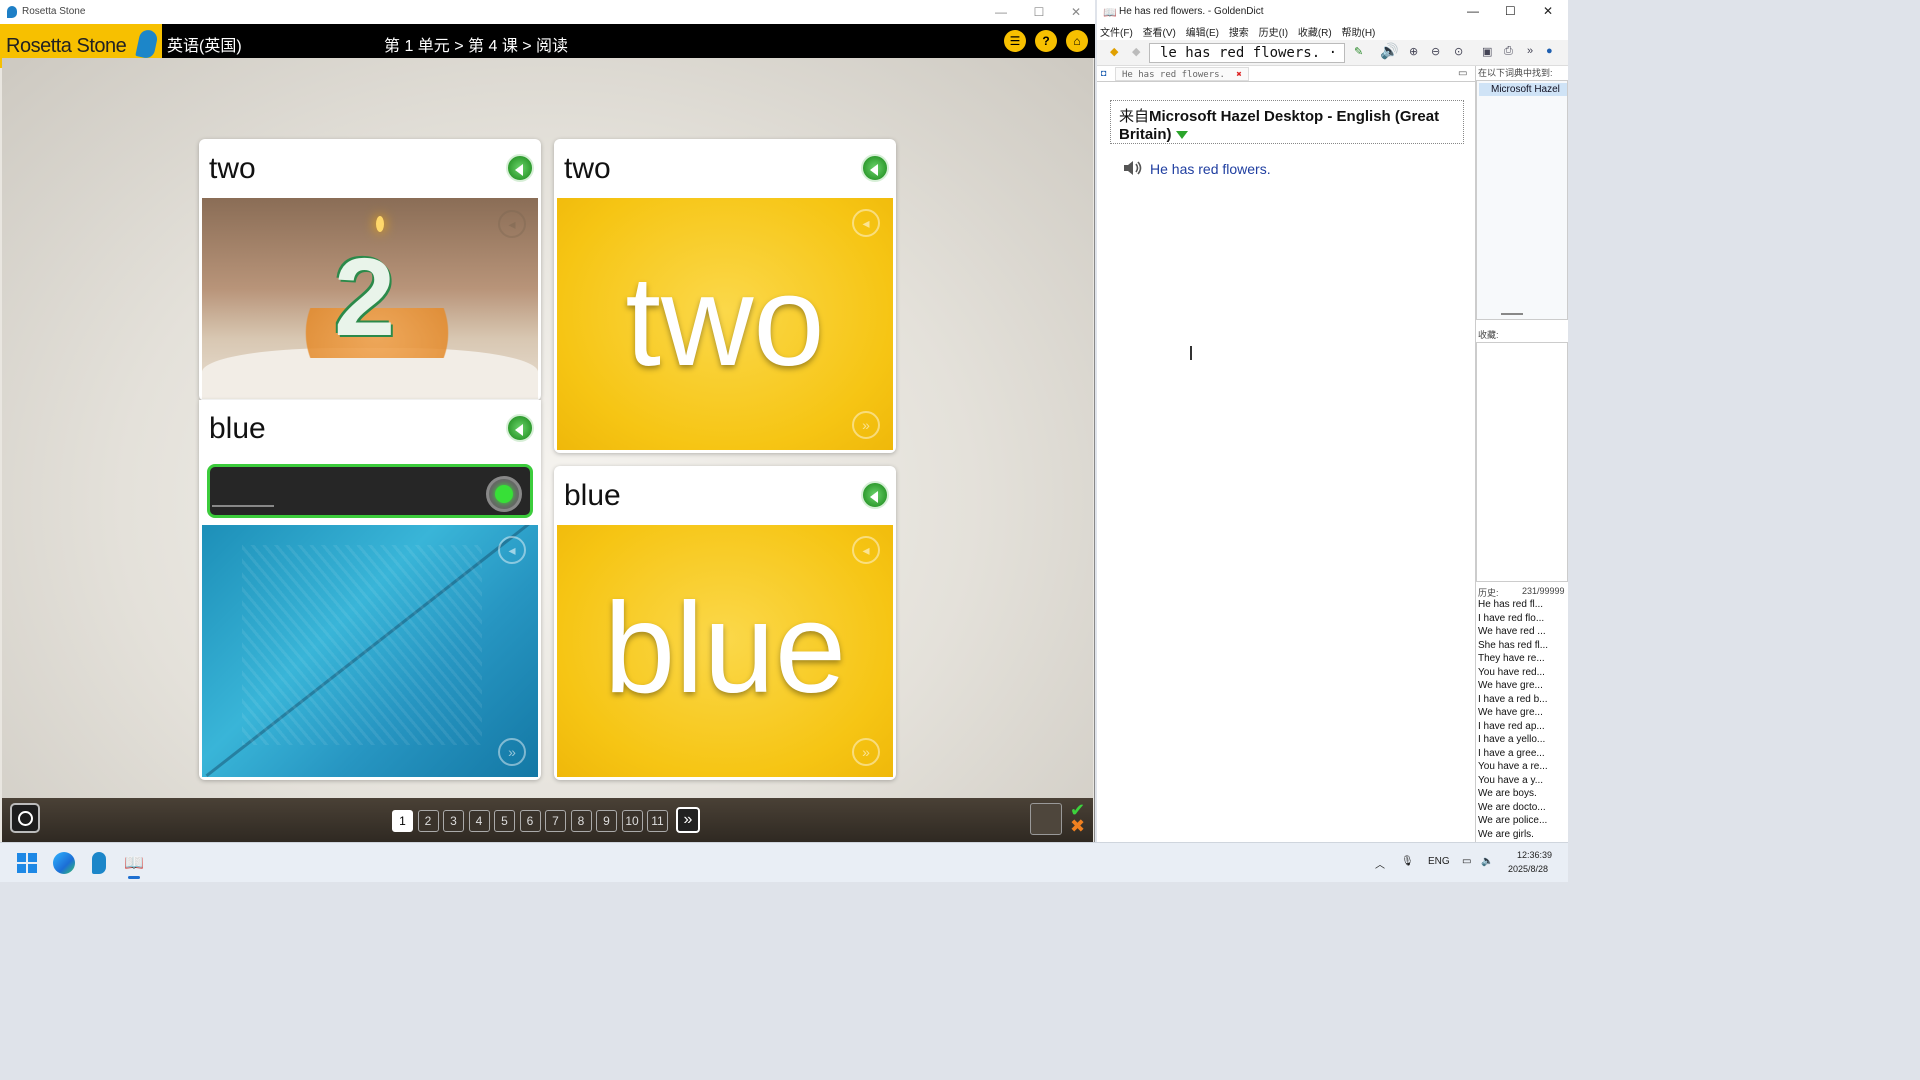 This screenshot has width=1920, height=1080. I want to click on page-11-button: 11, so click(657, 821).